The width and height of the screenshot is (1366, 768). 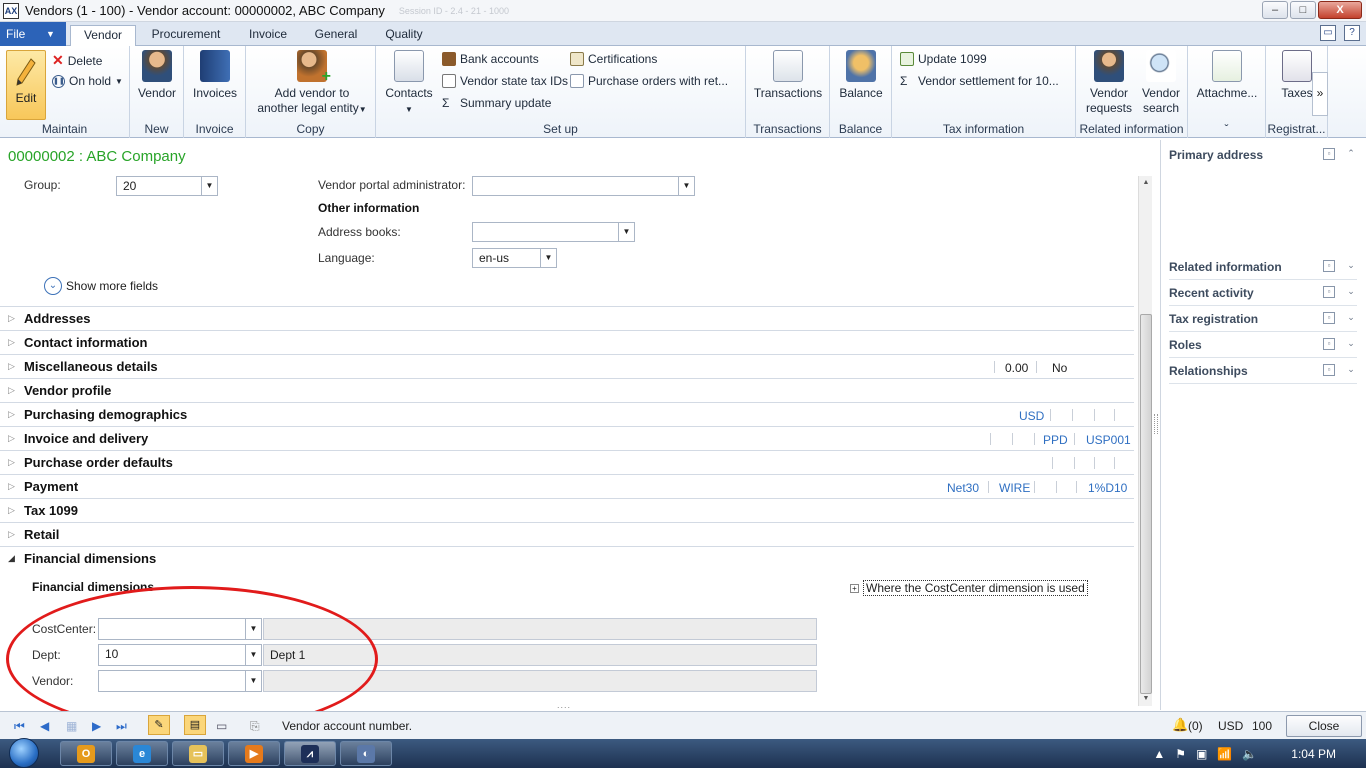 What do you see at coordinates (157, 75) in the screenshot?
I see `new-vendor-button: Vendor` at bounding box center [157, 75].